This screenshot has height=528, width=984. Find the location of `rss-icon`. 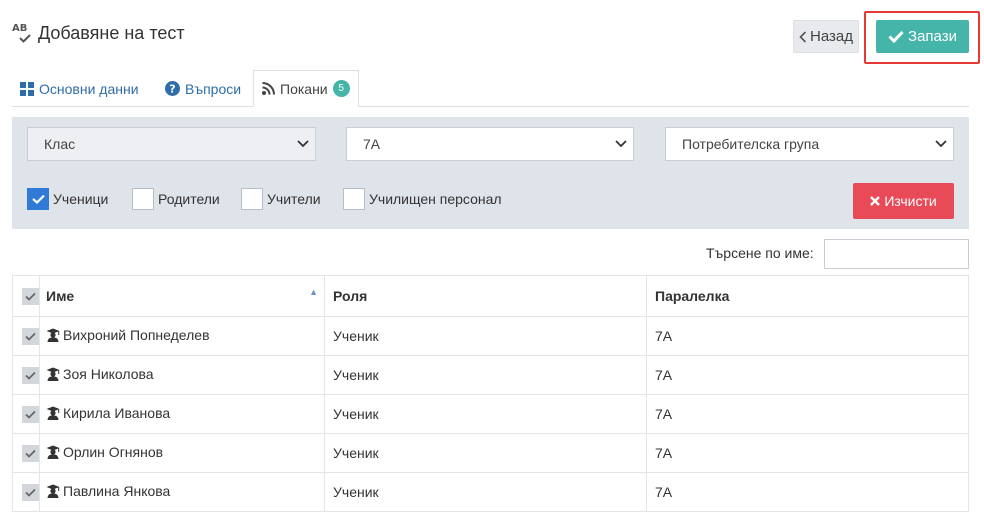

rss-icon is located at coordinates (268, 88).